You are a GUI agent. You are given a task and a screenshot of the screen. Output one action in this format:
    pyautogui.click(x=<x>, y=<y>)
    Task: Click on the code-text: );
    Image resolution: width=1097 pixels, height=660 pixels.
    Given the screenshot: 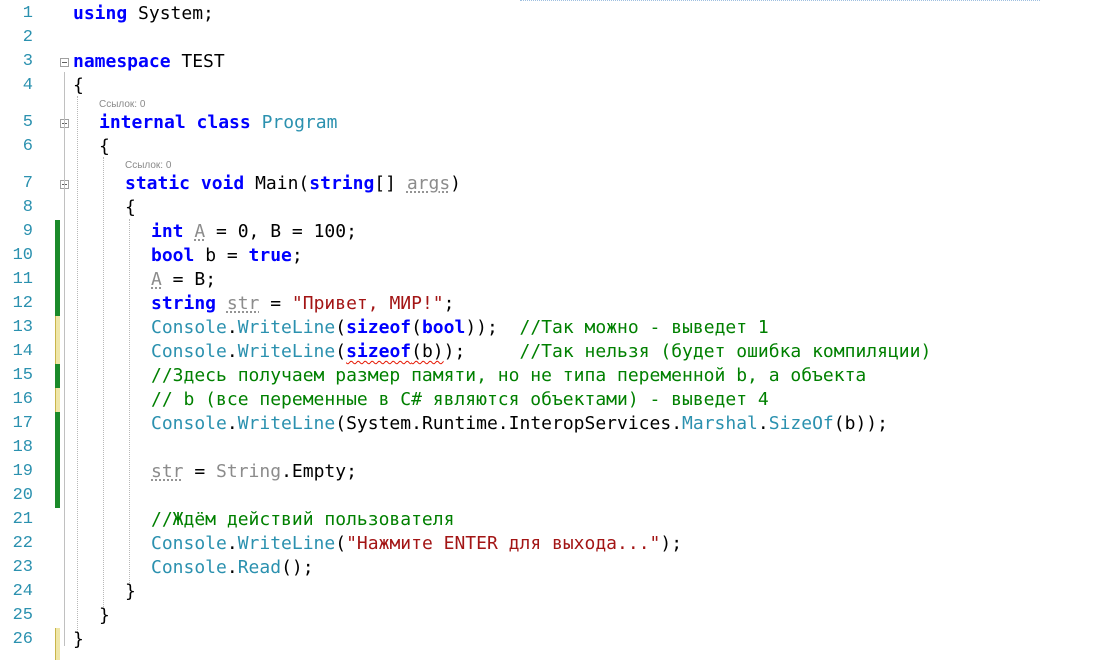 What is the action you would take?
    pyautogui.click(x=481, y=351)
    